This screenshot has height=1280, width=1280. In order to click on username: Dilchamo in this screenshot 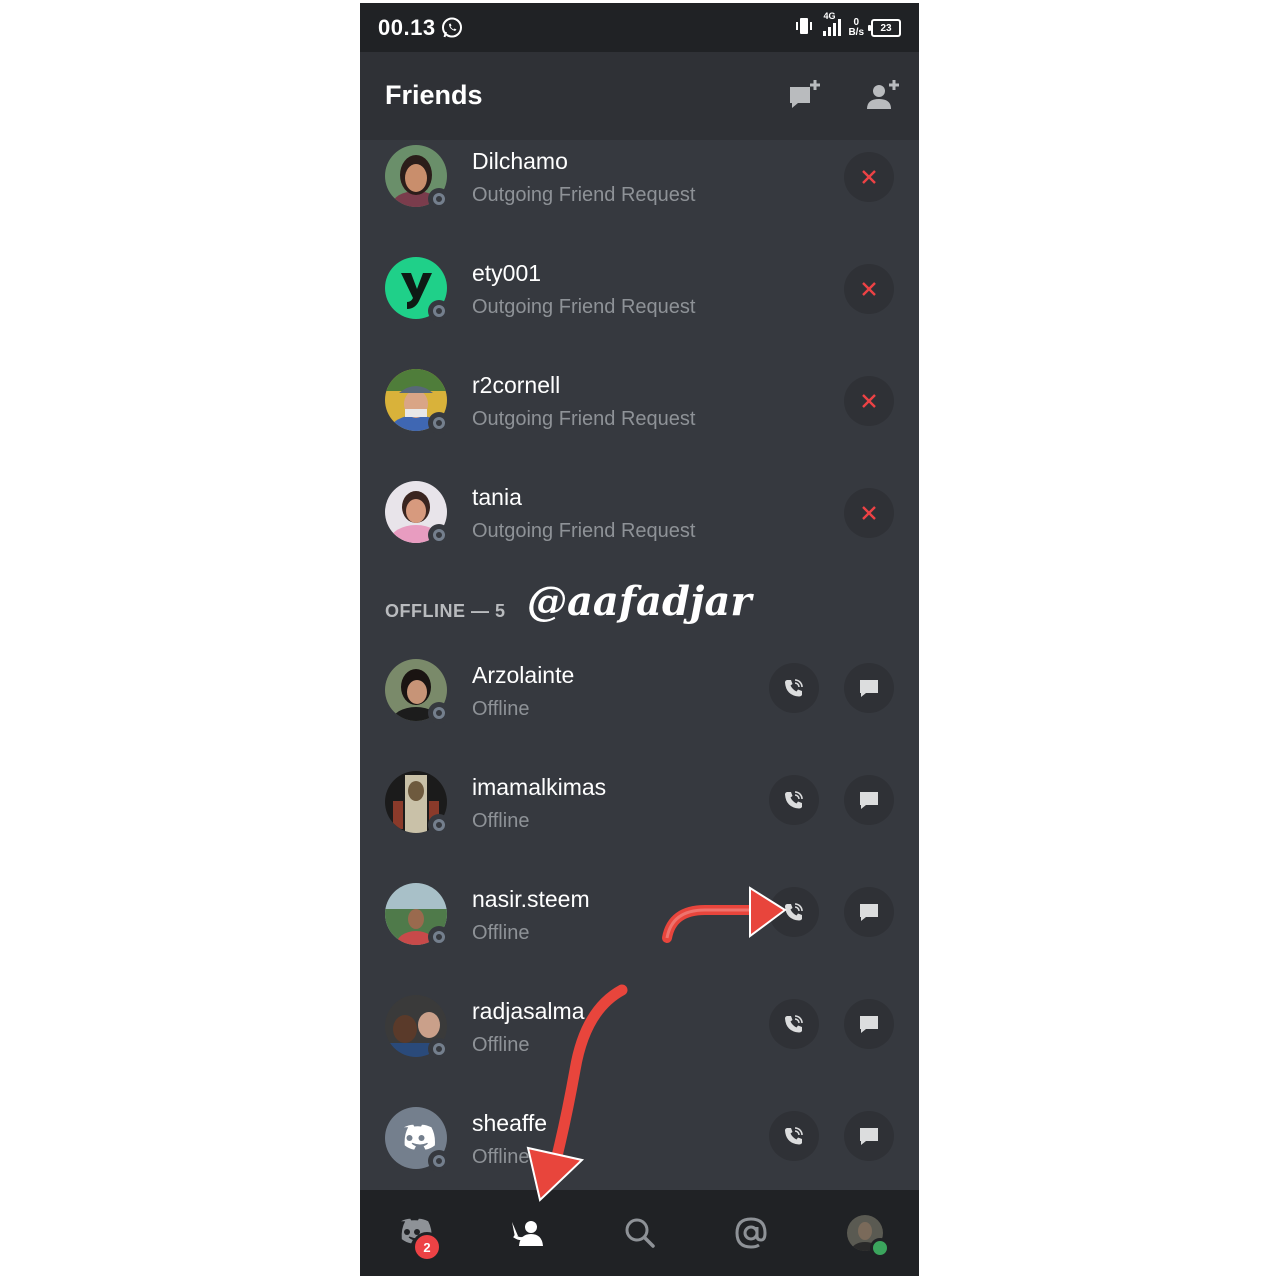, I will do `click(520, 161)`.